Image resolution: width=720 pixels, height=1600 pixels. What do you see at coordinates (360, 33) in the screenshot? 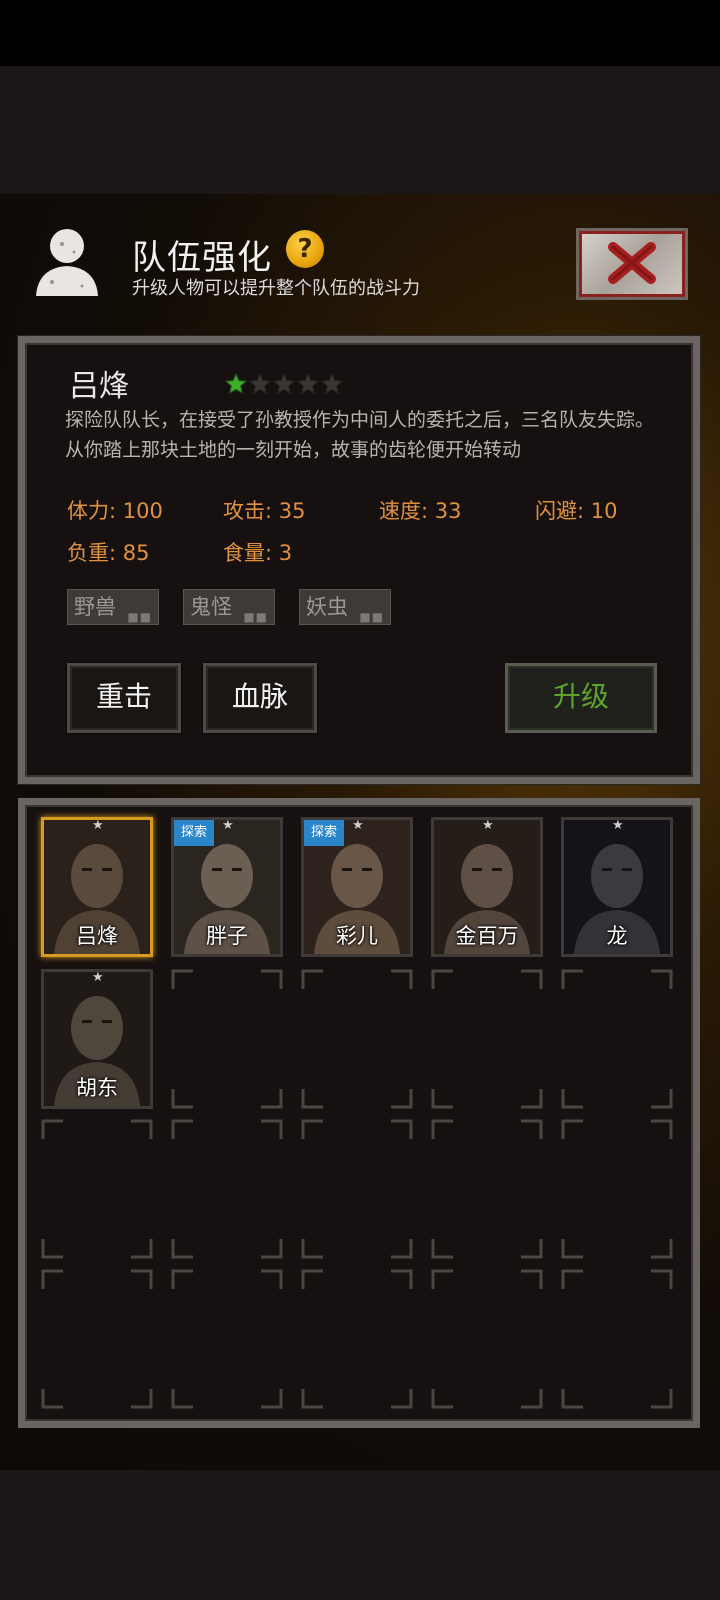
I see `status-bar` at bounding box center [360, 33].